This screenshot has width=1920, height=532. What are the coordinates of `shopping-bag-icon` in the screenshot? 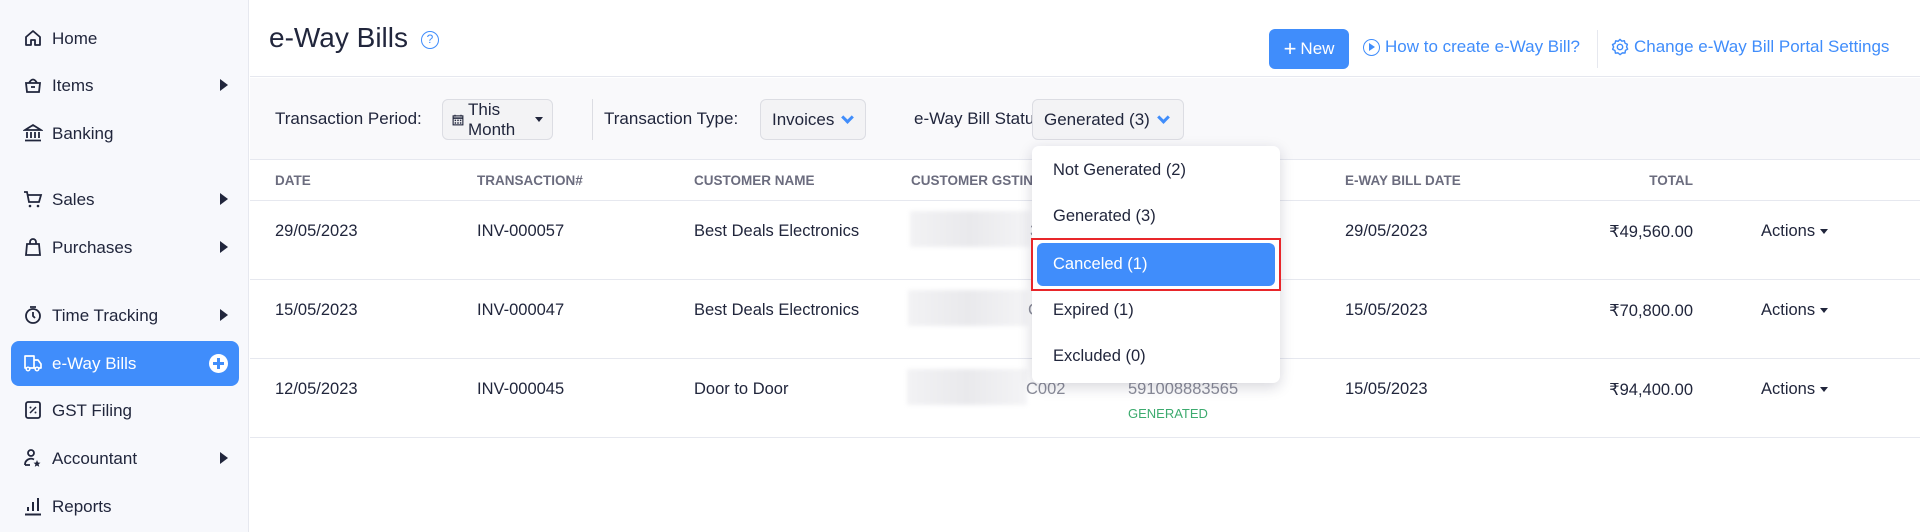 It's located at (33, 247).